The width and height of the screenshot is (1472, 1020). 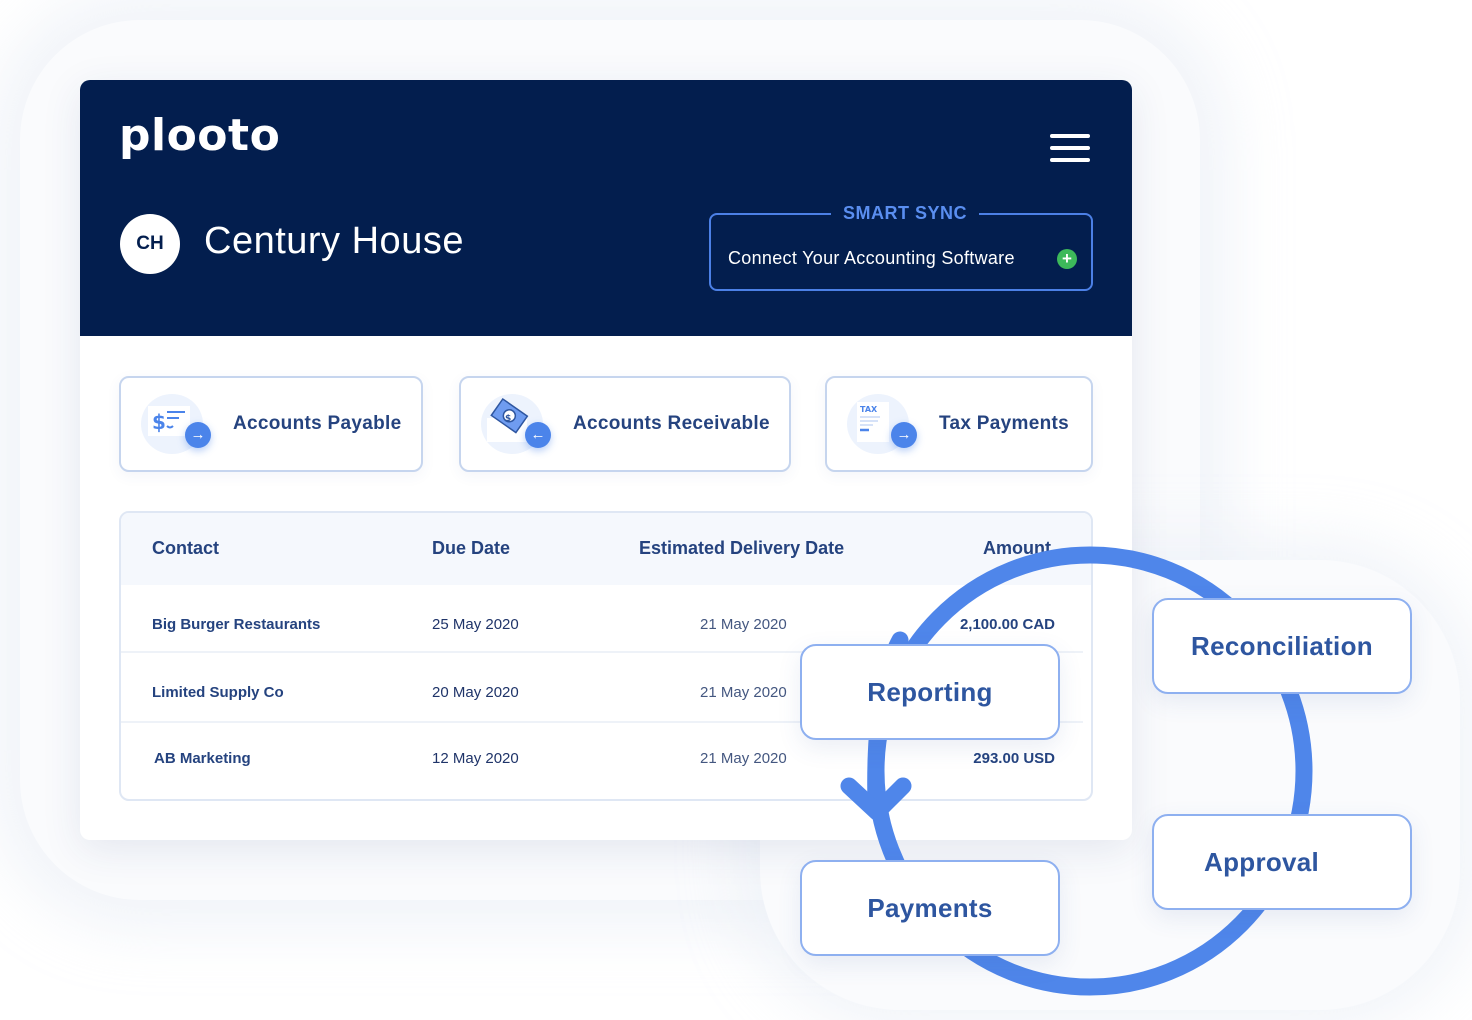 I want to click on amount-cell: 2,100.00 CAD, so click(x=1007, y=624).